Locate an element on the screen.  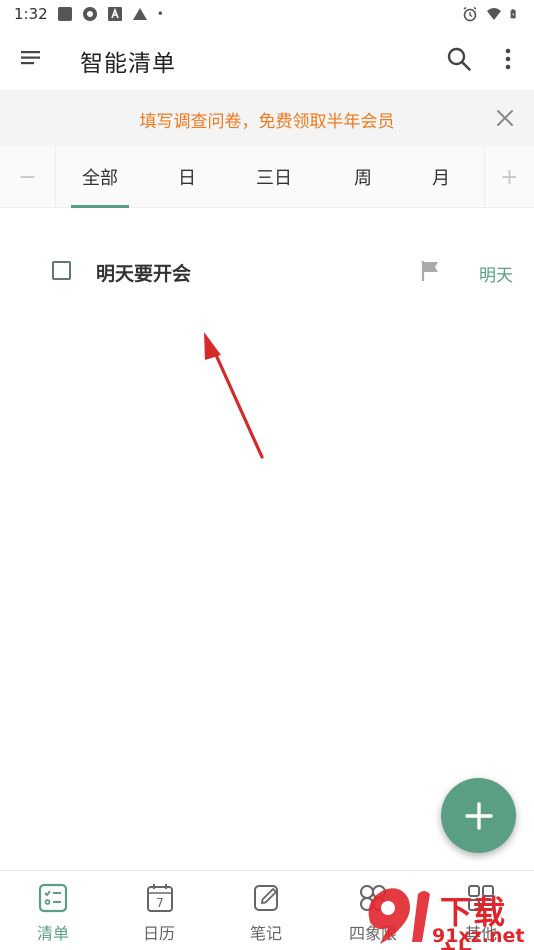
page-title: 智能清单 is located at coordinates (128, 64).